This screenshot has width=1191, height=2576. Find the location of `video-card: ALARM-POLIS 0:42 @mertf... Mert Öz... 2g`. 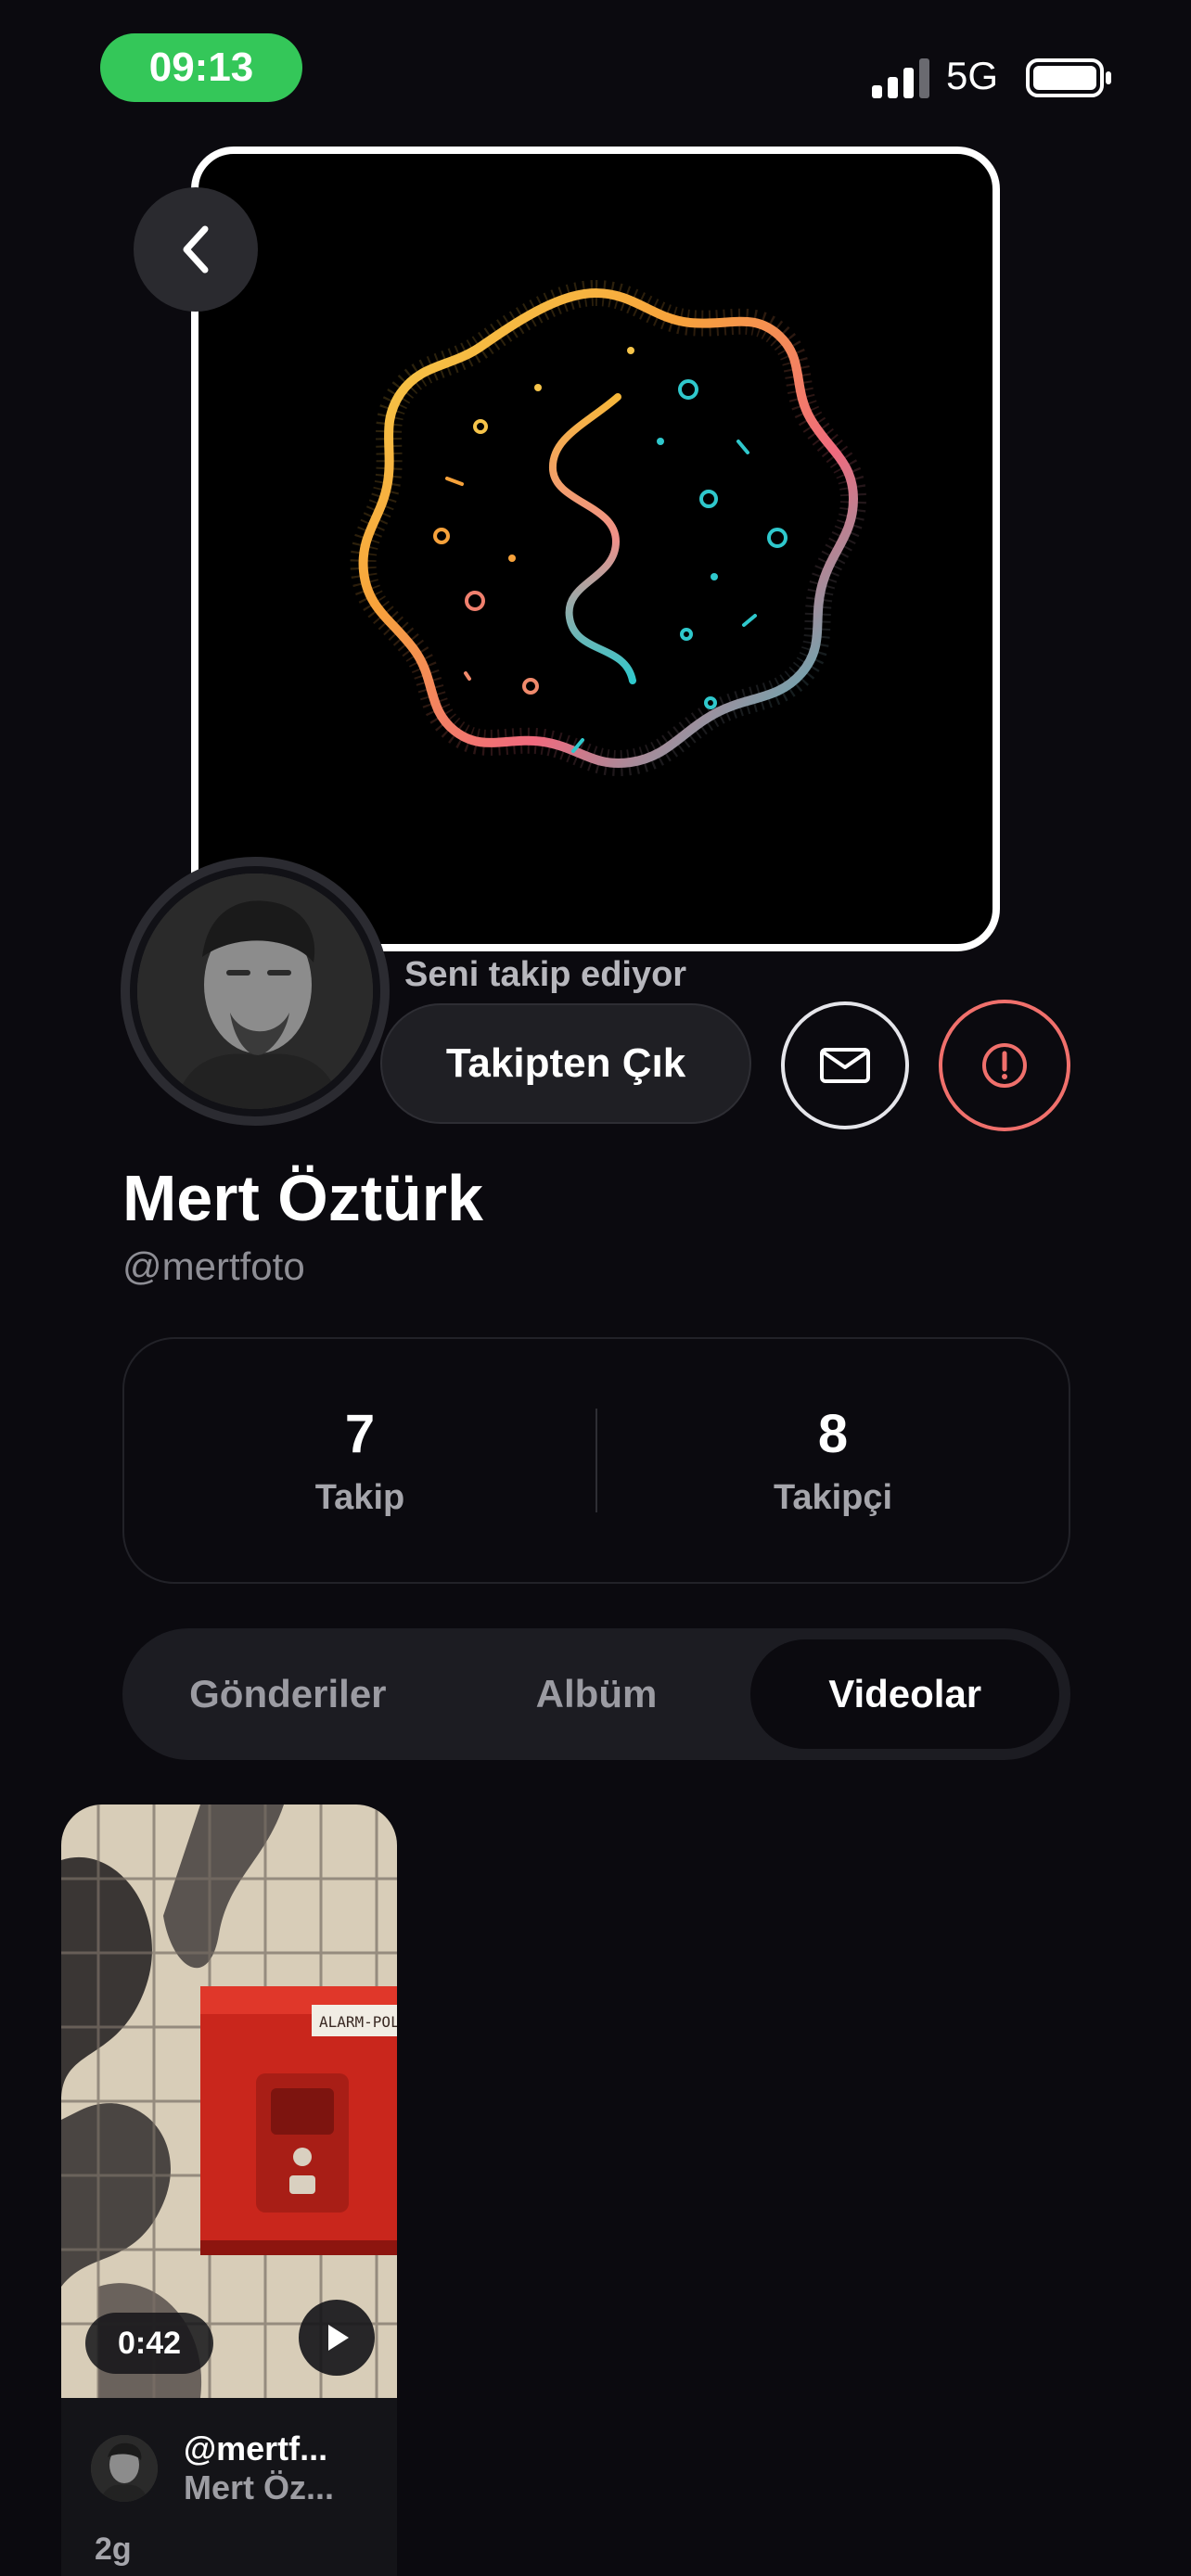

video-card: ALARM-POLIS 0:42 @mertf... Mert Öz... 2g is located at coordinates (229, 2190).